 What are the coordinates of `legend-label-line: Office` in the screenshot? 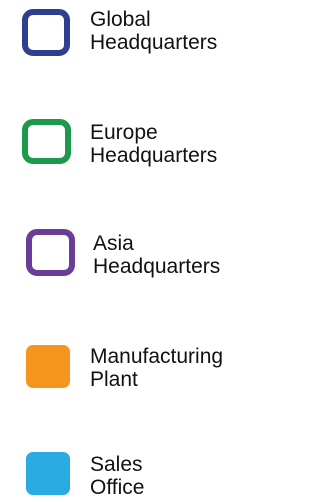 It's located at (117, 487).